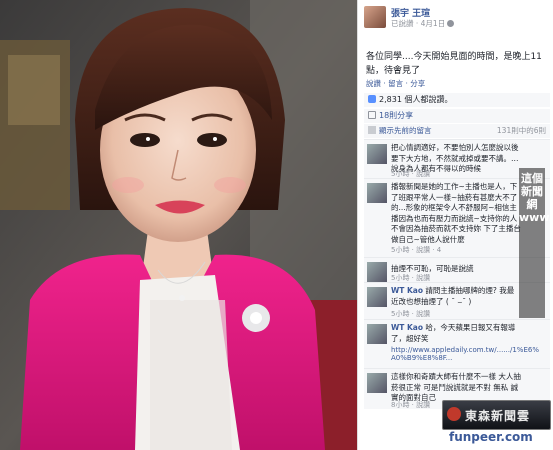  What do you see at coordinates (456, 296) in the screenshot?
I see `comment-text: WT Kao 請問主播抽哪牌的煙? 我最近改也想抽煙了 ( ¯ ⌣¯ )` at bounding box center [456, 296].